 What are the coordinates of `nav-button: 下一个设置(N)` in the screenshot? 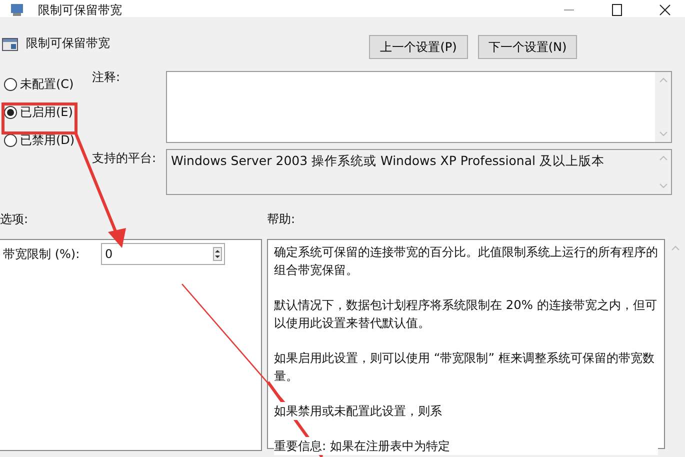 It's located at (527, 47).